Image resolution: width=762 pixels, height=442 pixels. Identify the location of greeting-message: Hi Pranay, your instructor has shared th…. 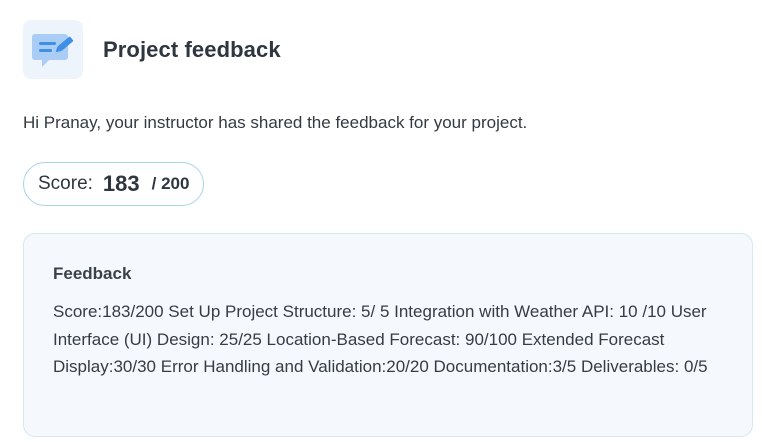
(275, 122).